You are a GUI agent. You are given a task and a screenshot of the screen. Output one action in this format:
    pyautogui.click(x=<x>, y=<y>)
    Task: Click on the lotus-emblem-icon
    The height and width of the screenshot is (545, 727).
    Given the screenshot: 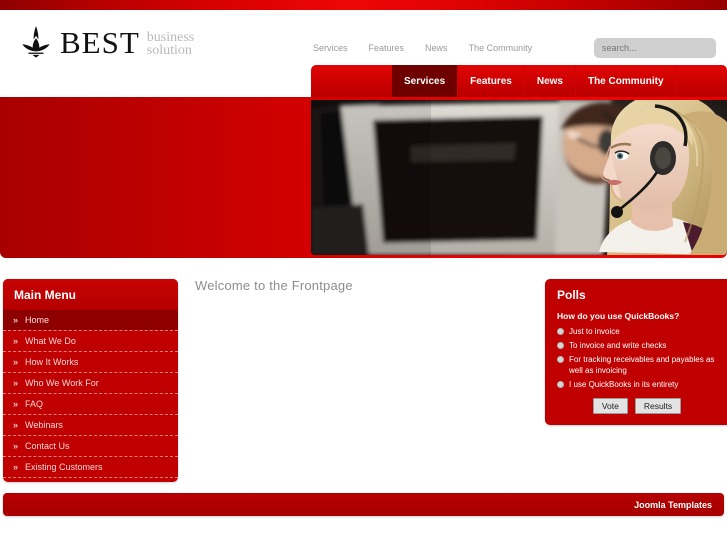 What is the action you would take?
    pyautogui.click(x=36, y=42)
    